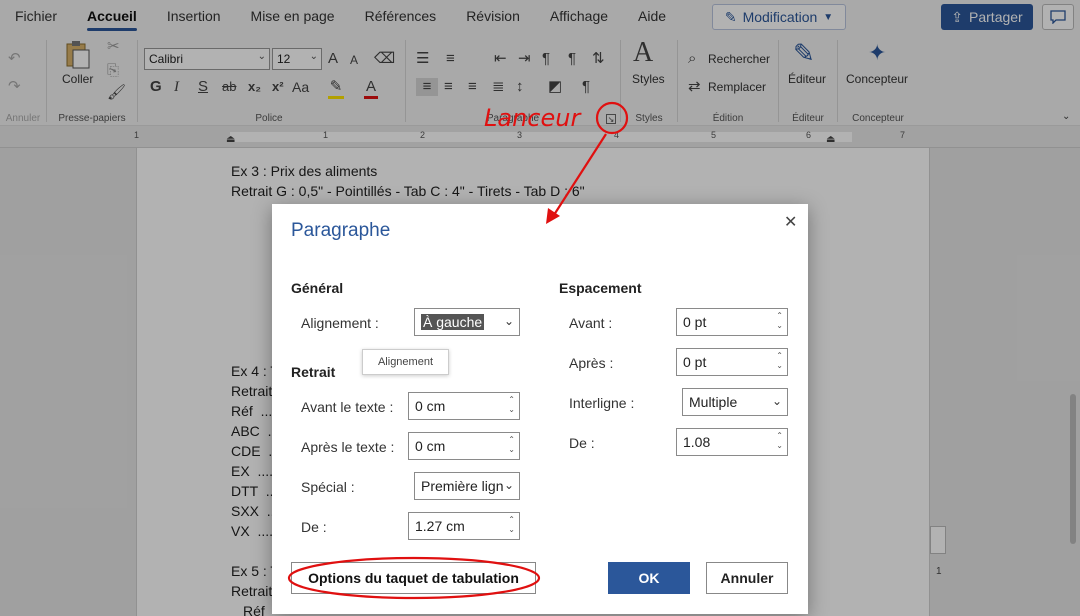 The image size is (1080, 616). What do you see at coordinates (414, 578) in the screenshot?
I see `tab-options-ellipse-annotation` at bounding box center [414, 578].